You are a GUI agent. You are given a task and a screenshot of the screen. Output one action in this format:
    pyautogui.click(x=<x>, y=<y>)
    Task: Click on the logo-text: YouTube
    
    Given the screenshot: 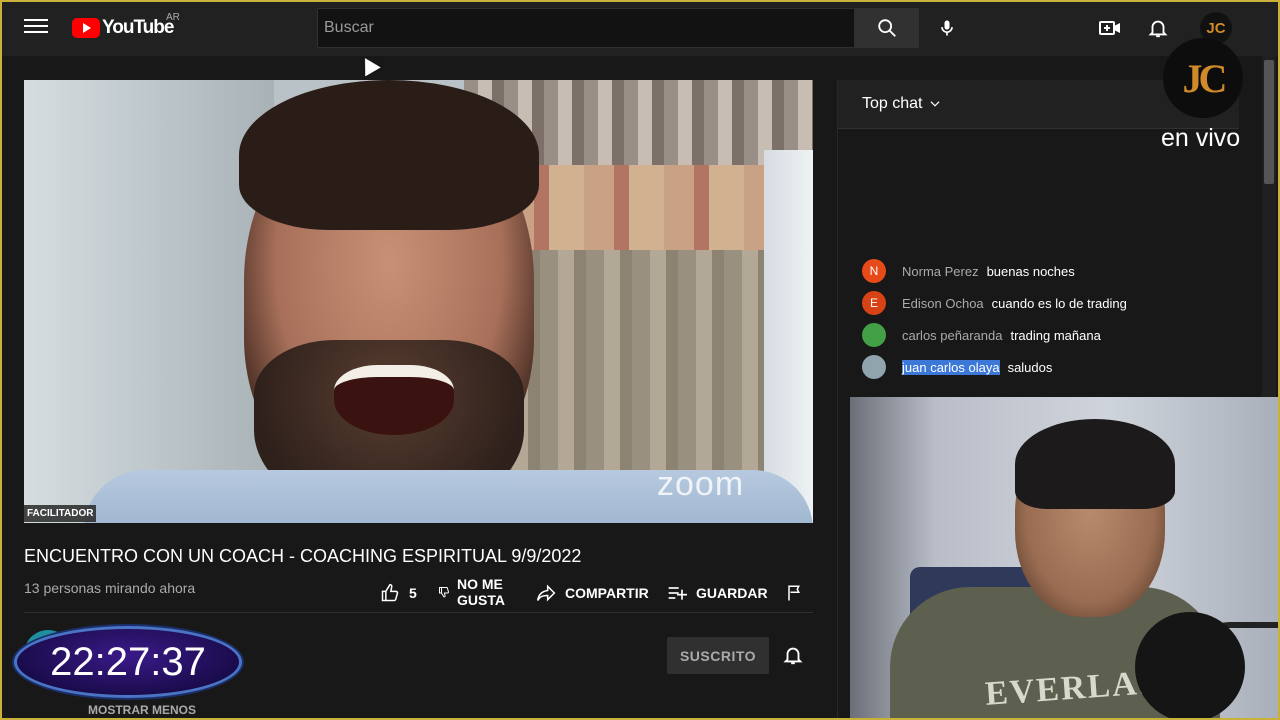 What is the action you would take?
    pyautogui.click(x=138, y=27)
    